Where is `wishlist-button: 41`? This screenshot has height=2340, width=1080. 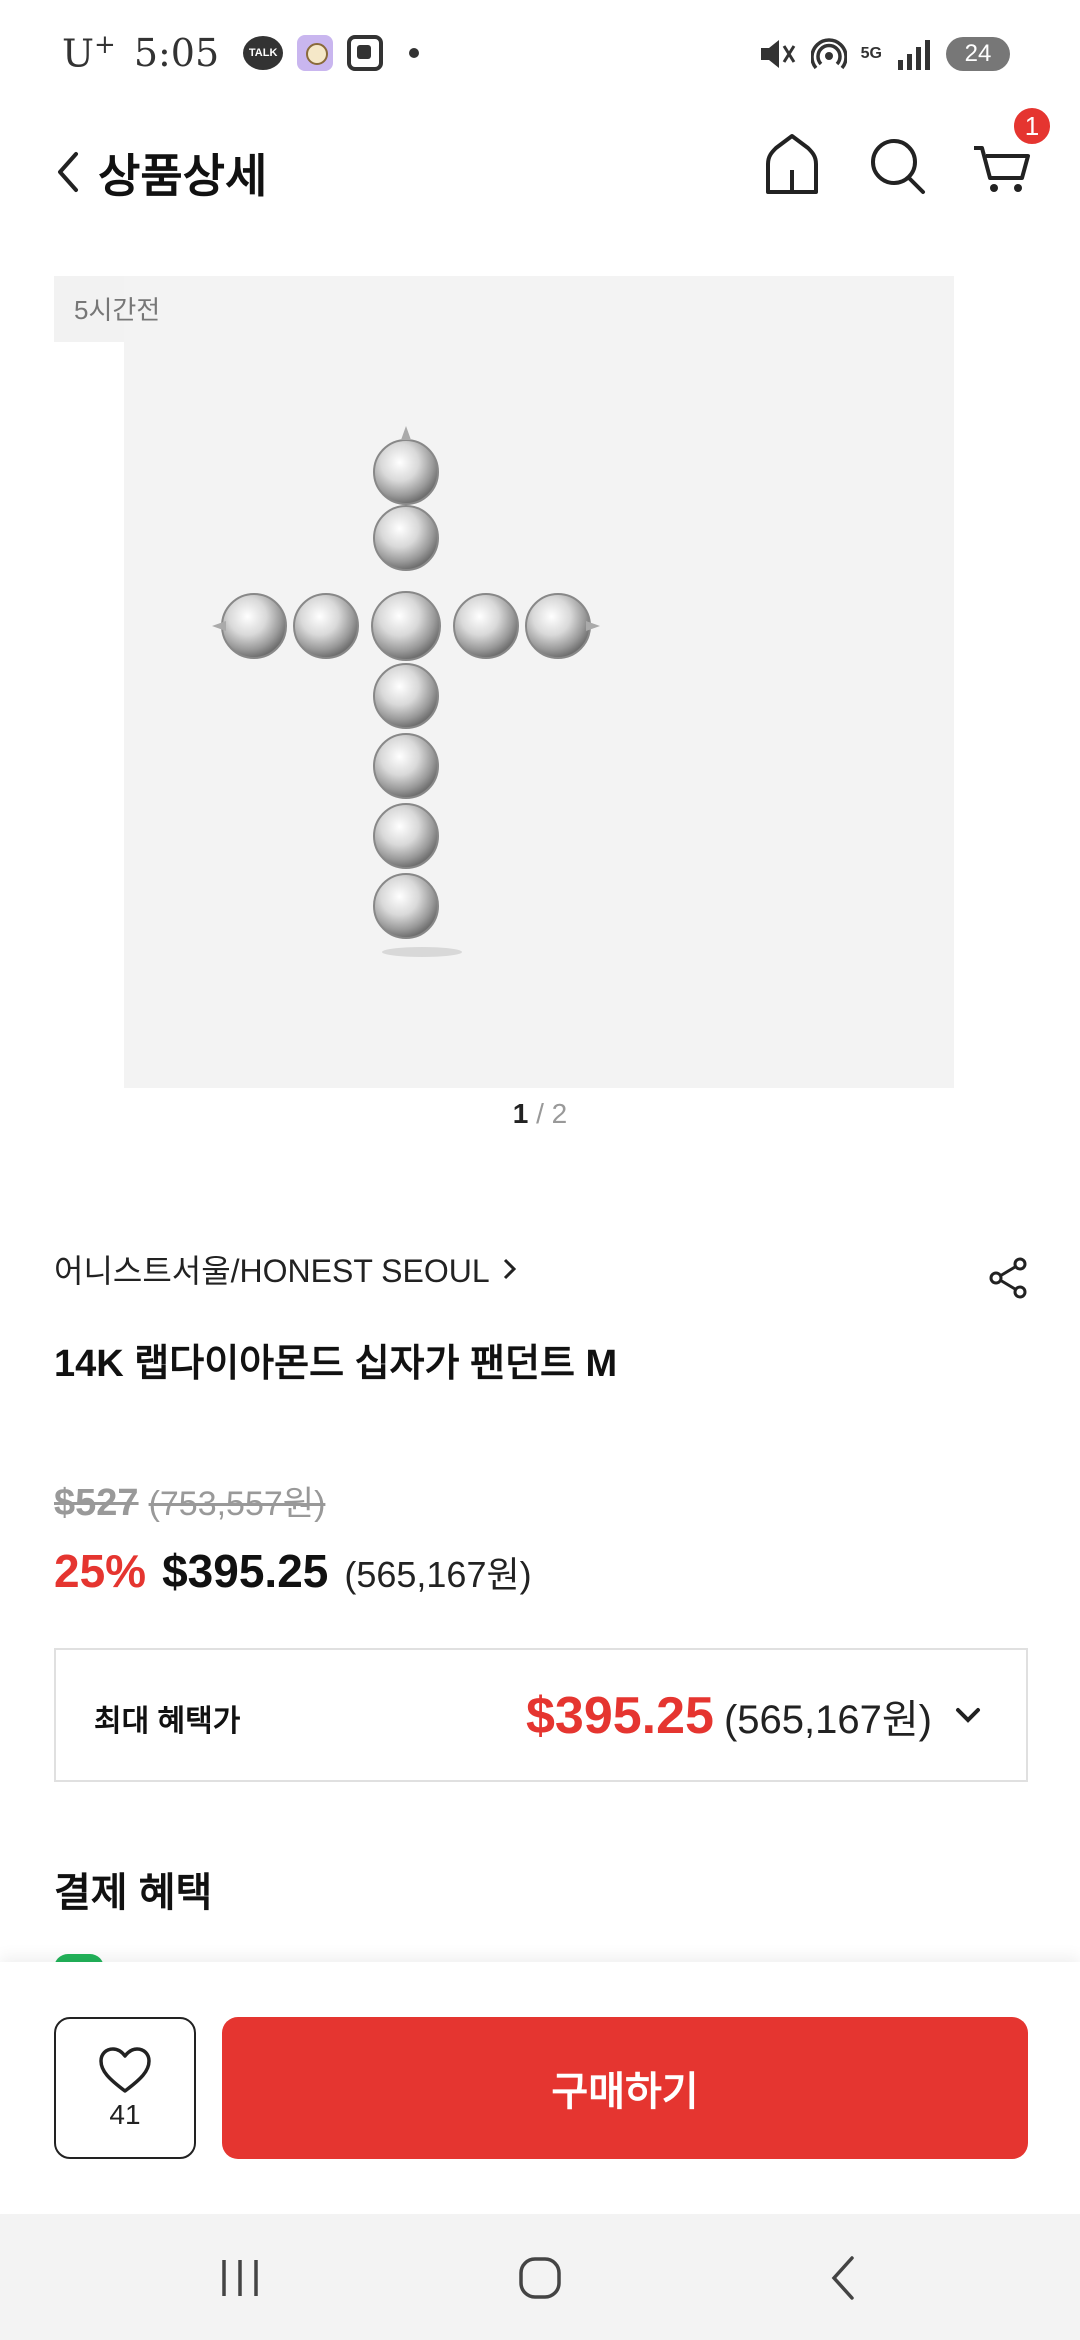
wishlist-button: 41 is located at coordinates (125, 2088).